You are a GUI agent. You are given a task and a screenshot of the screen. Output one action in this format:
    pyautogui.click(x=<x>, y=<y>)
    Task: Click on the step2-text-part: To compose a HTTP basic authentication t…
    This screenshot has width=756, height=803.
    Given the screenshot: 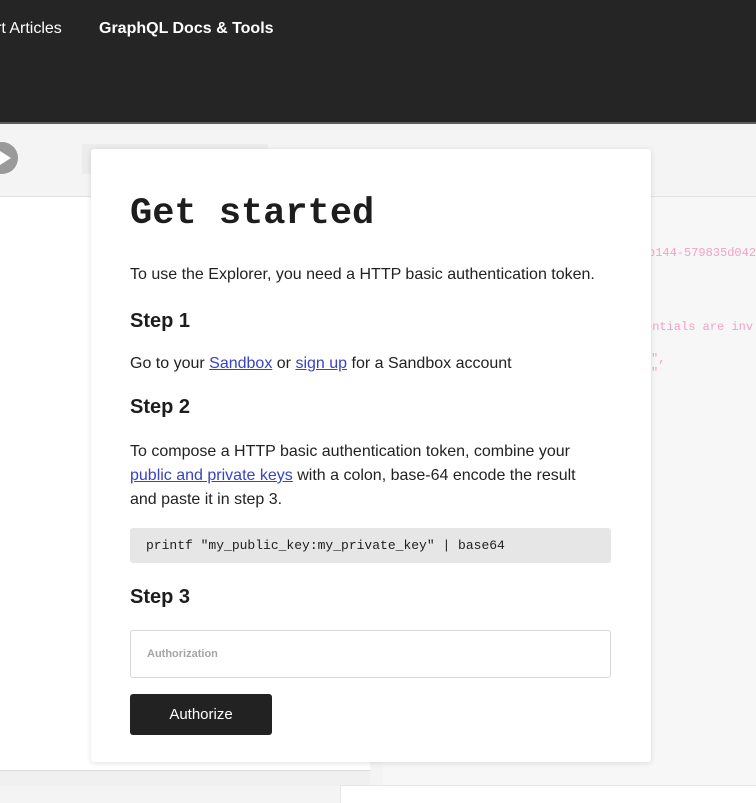 What is the action you would take?
    pyautogui.click(x=350, y=451)
    